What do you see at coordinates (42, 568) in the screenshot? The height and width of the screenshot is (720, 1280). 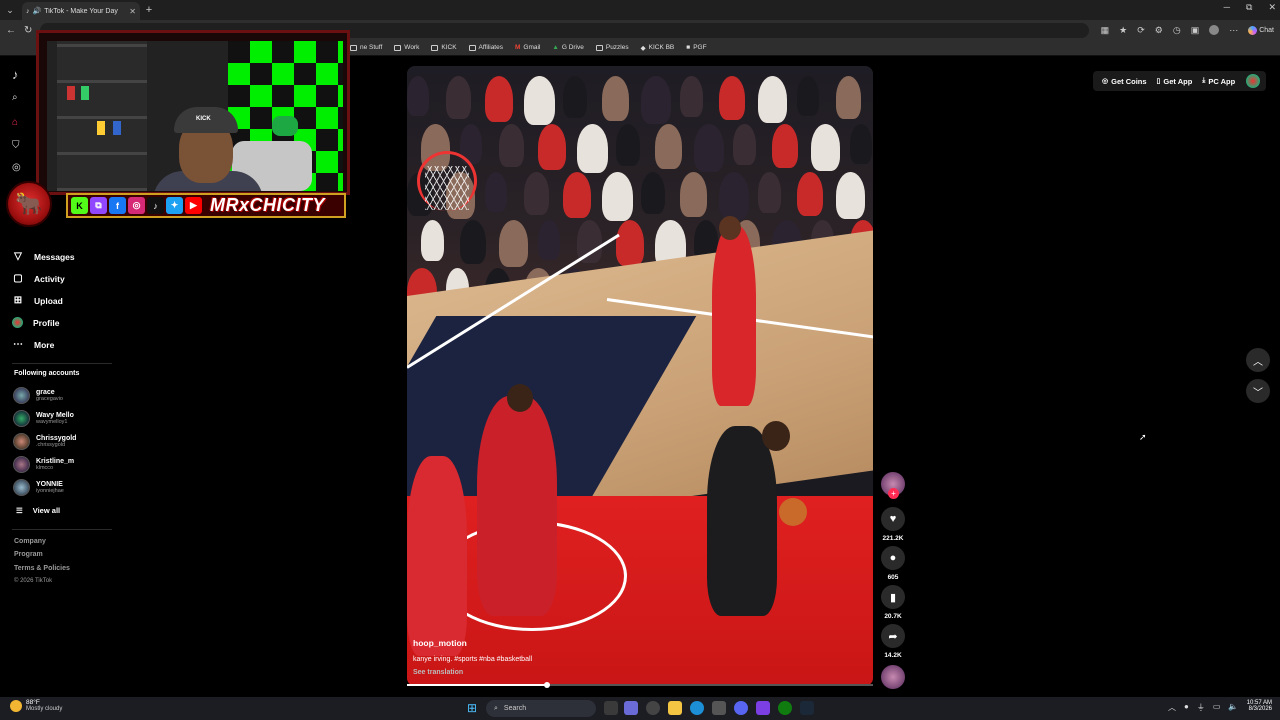 I see `footer-link-terms: Terms & Policies` at bounding box center [42, 568].